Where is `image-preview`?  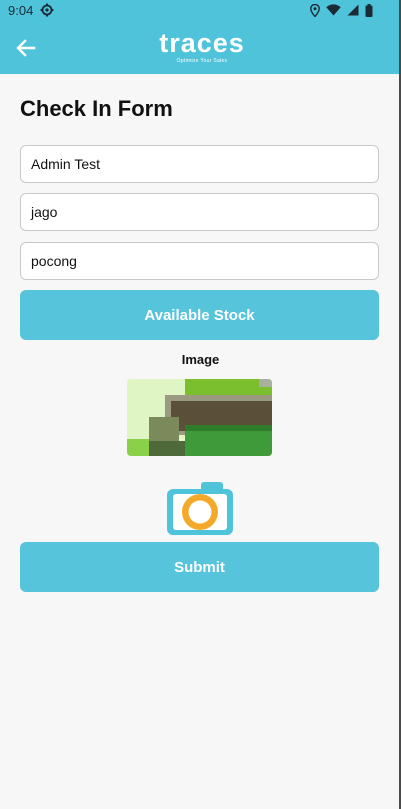 image-preview is located at coordinates (199, 417).